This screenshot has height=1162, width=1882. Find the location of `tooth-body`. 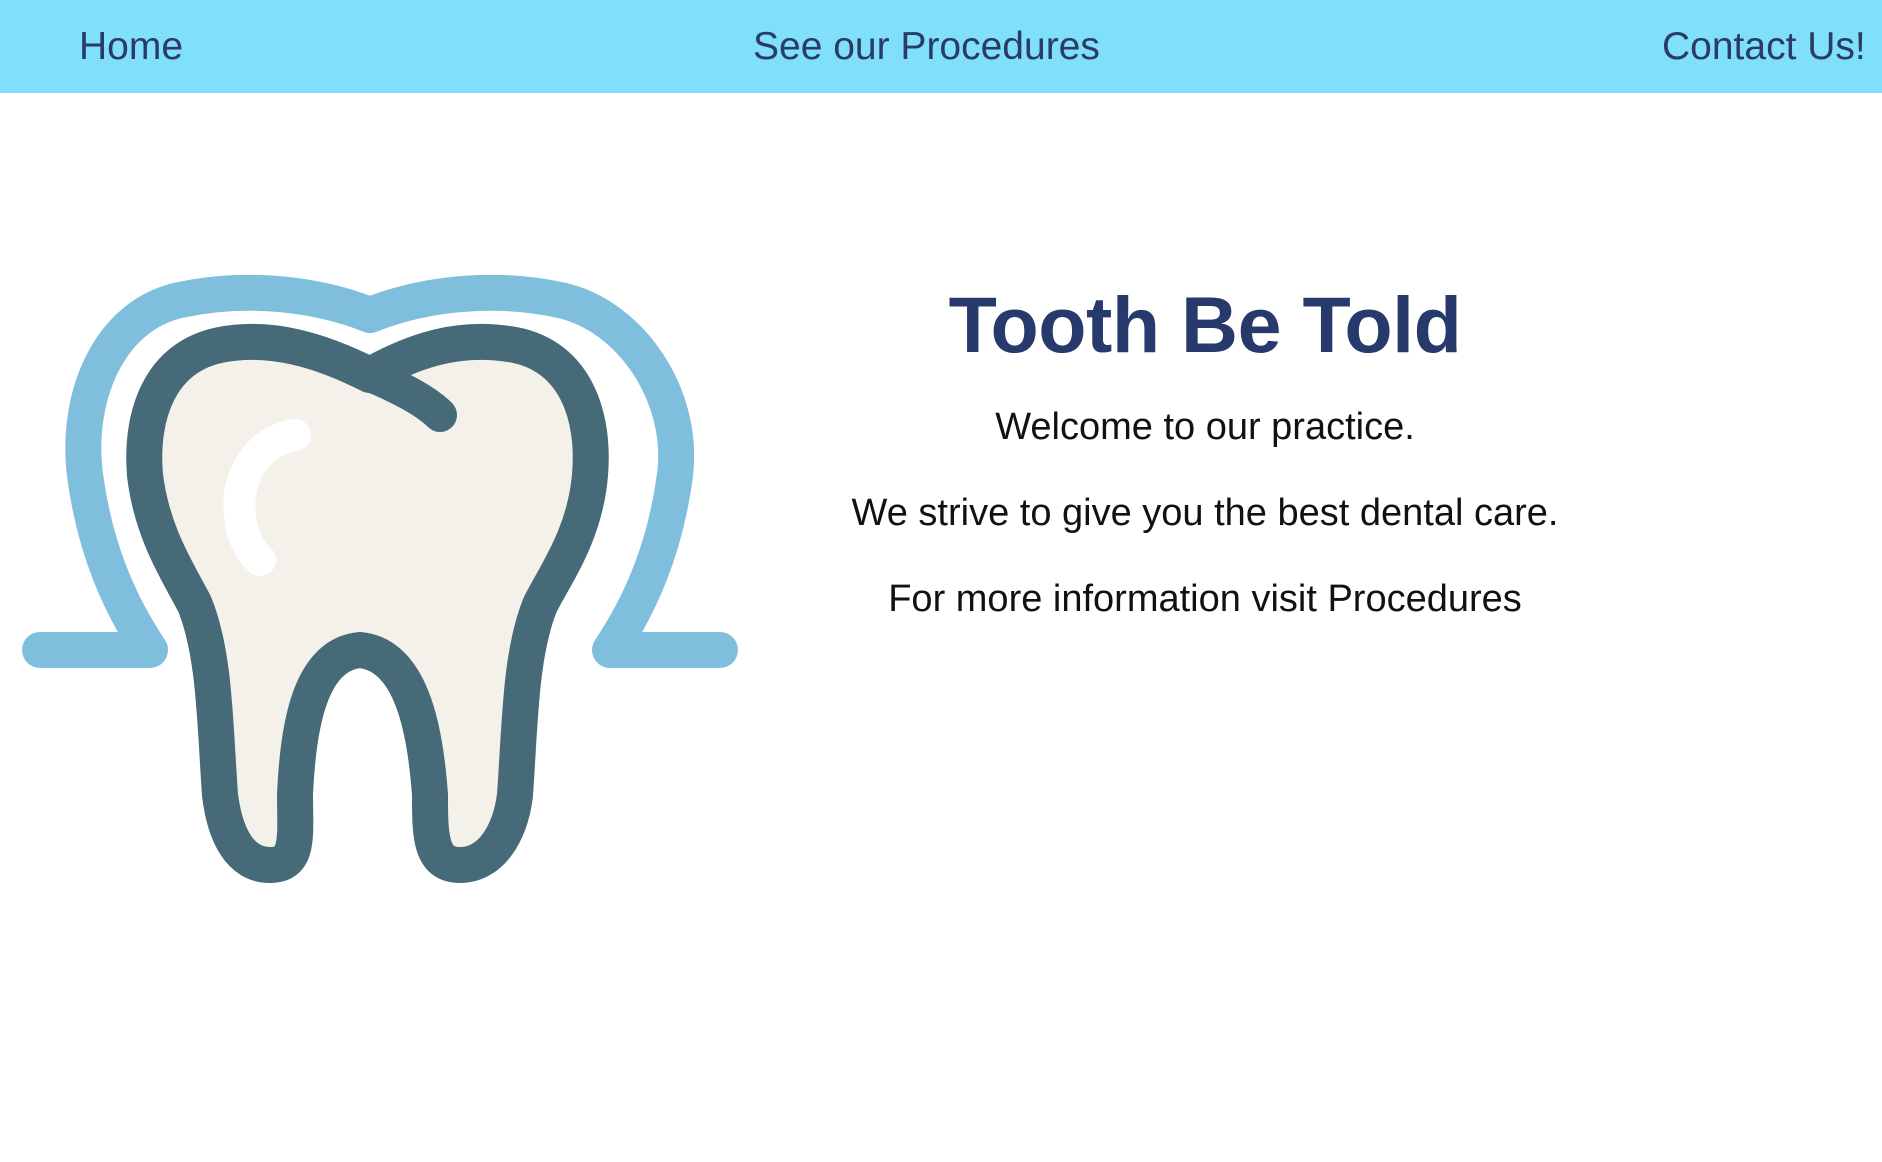

tooth-body is located at coordinates (367, 603).